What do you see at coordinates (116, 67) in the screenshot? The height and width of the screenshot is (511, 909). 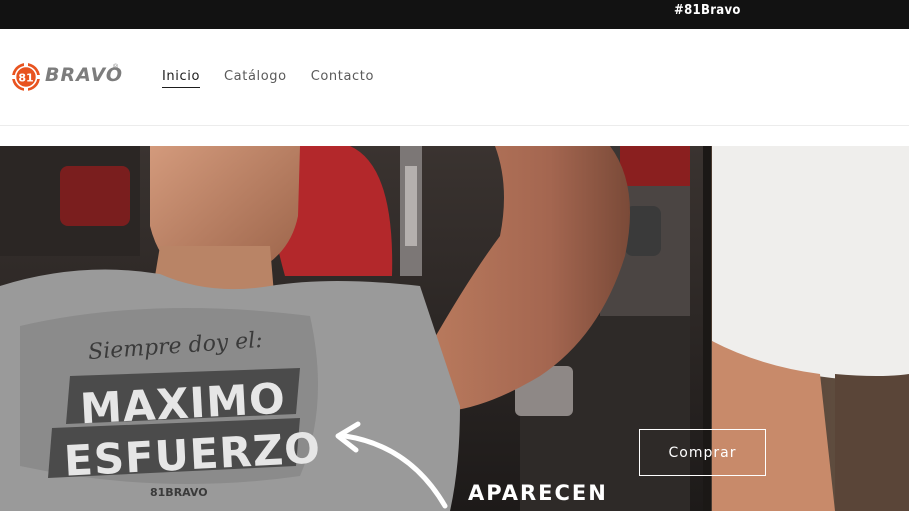 I see `logo-registered-mark: ®` at bounding box center [116, 67].